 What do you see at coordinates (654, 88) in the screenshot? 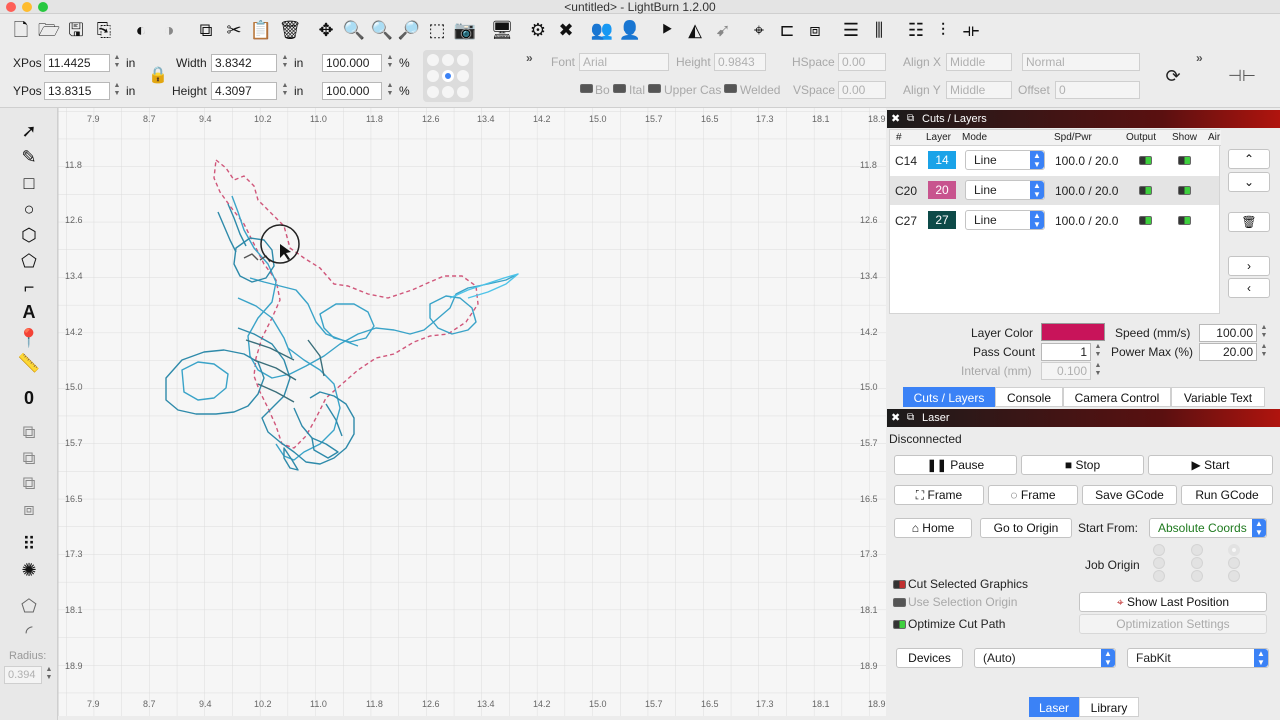
I see `uppercase-toggle` at bounding box center [654, 88].